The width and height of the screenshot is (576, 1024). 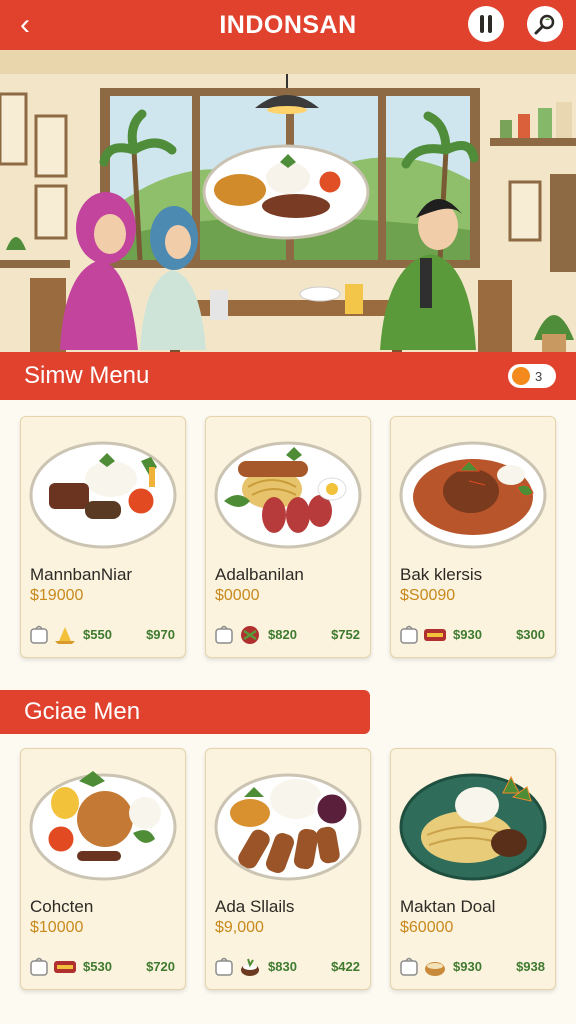 I want to click on menu-card: Cohcten $10000 $530 $720, so click(x=103, y=869).